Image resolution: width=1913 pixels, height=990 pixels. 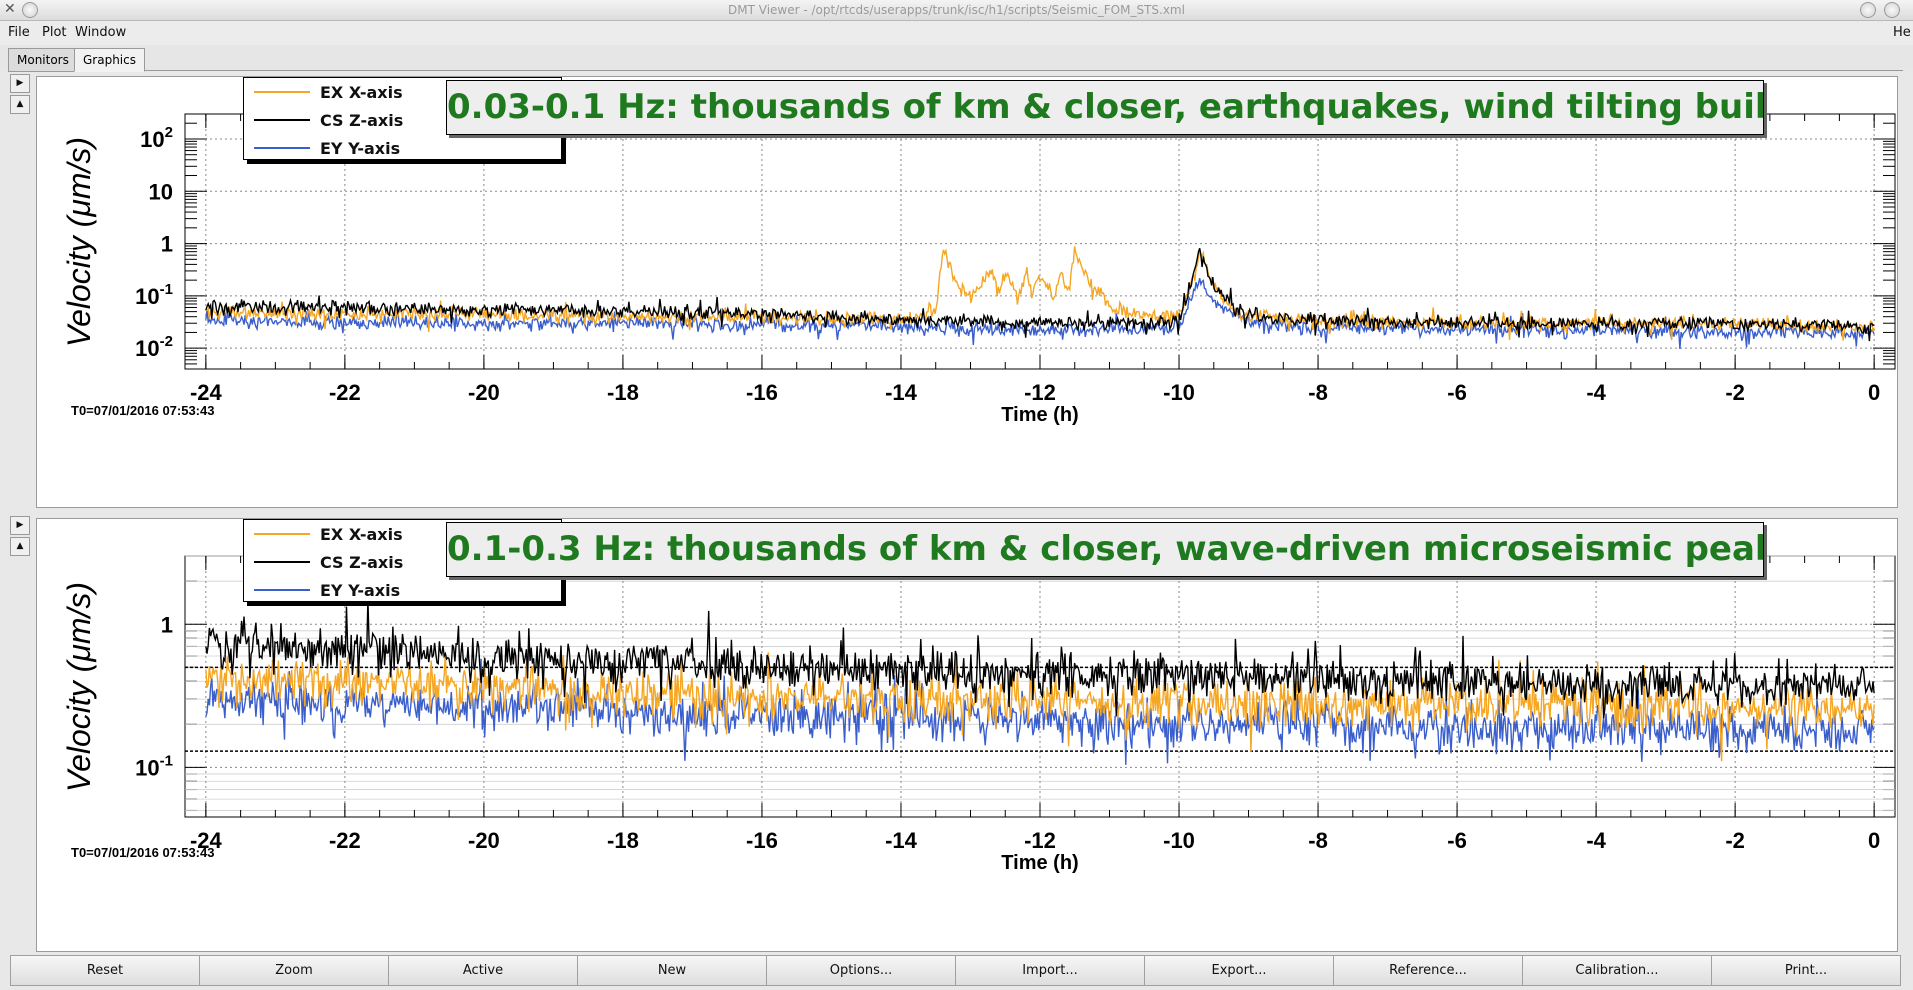 I want to click on tab-graphics: Graphics, so click(x=109, y=60).